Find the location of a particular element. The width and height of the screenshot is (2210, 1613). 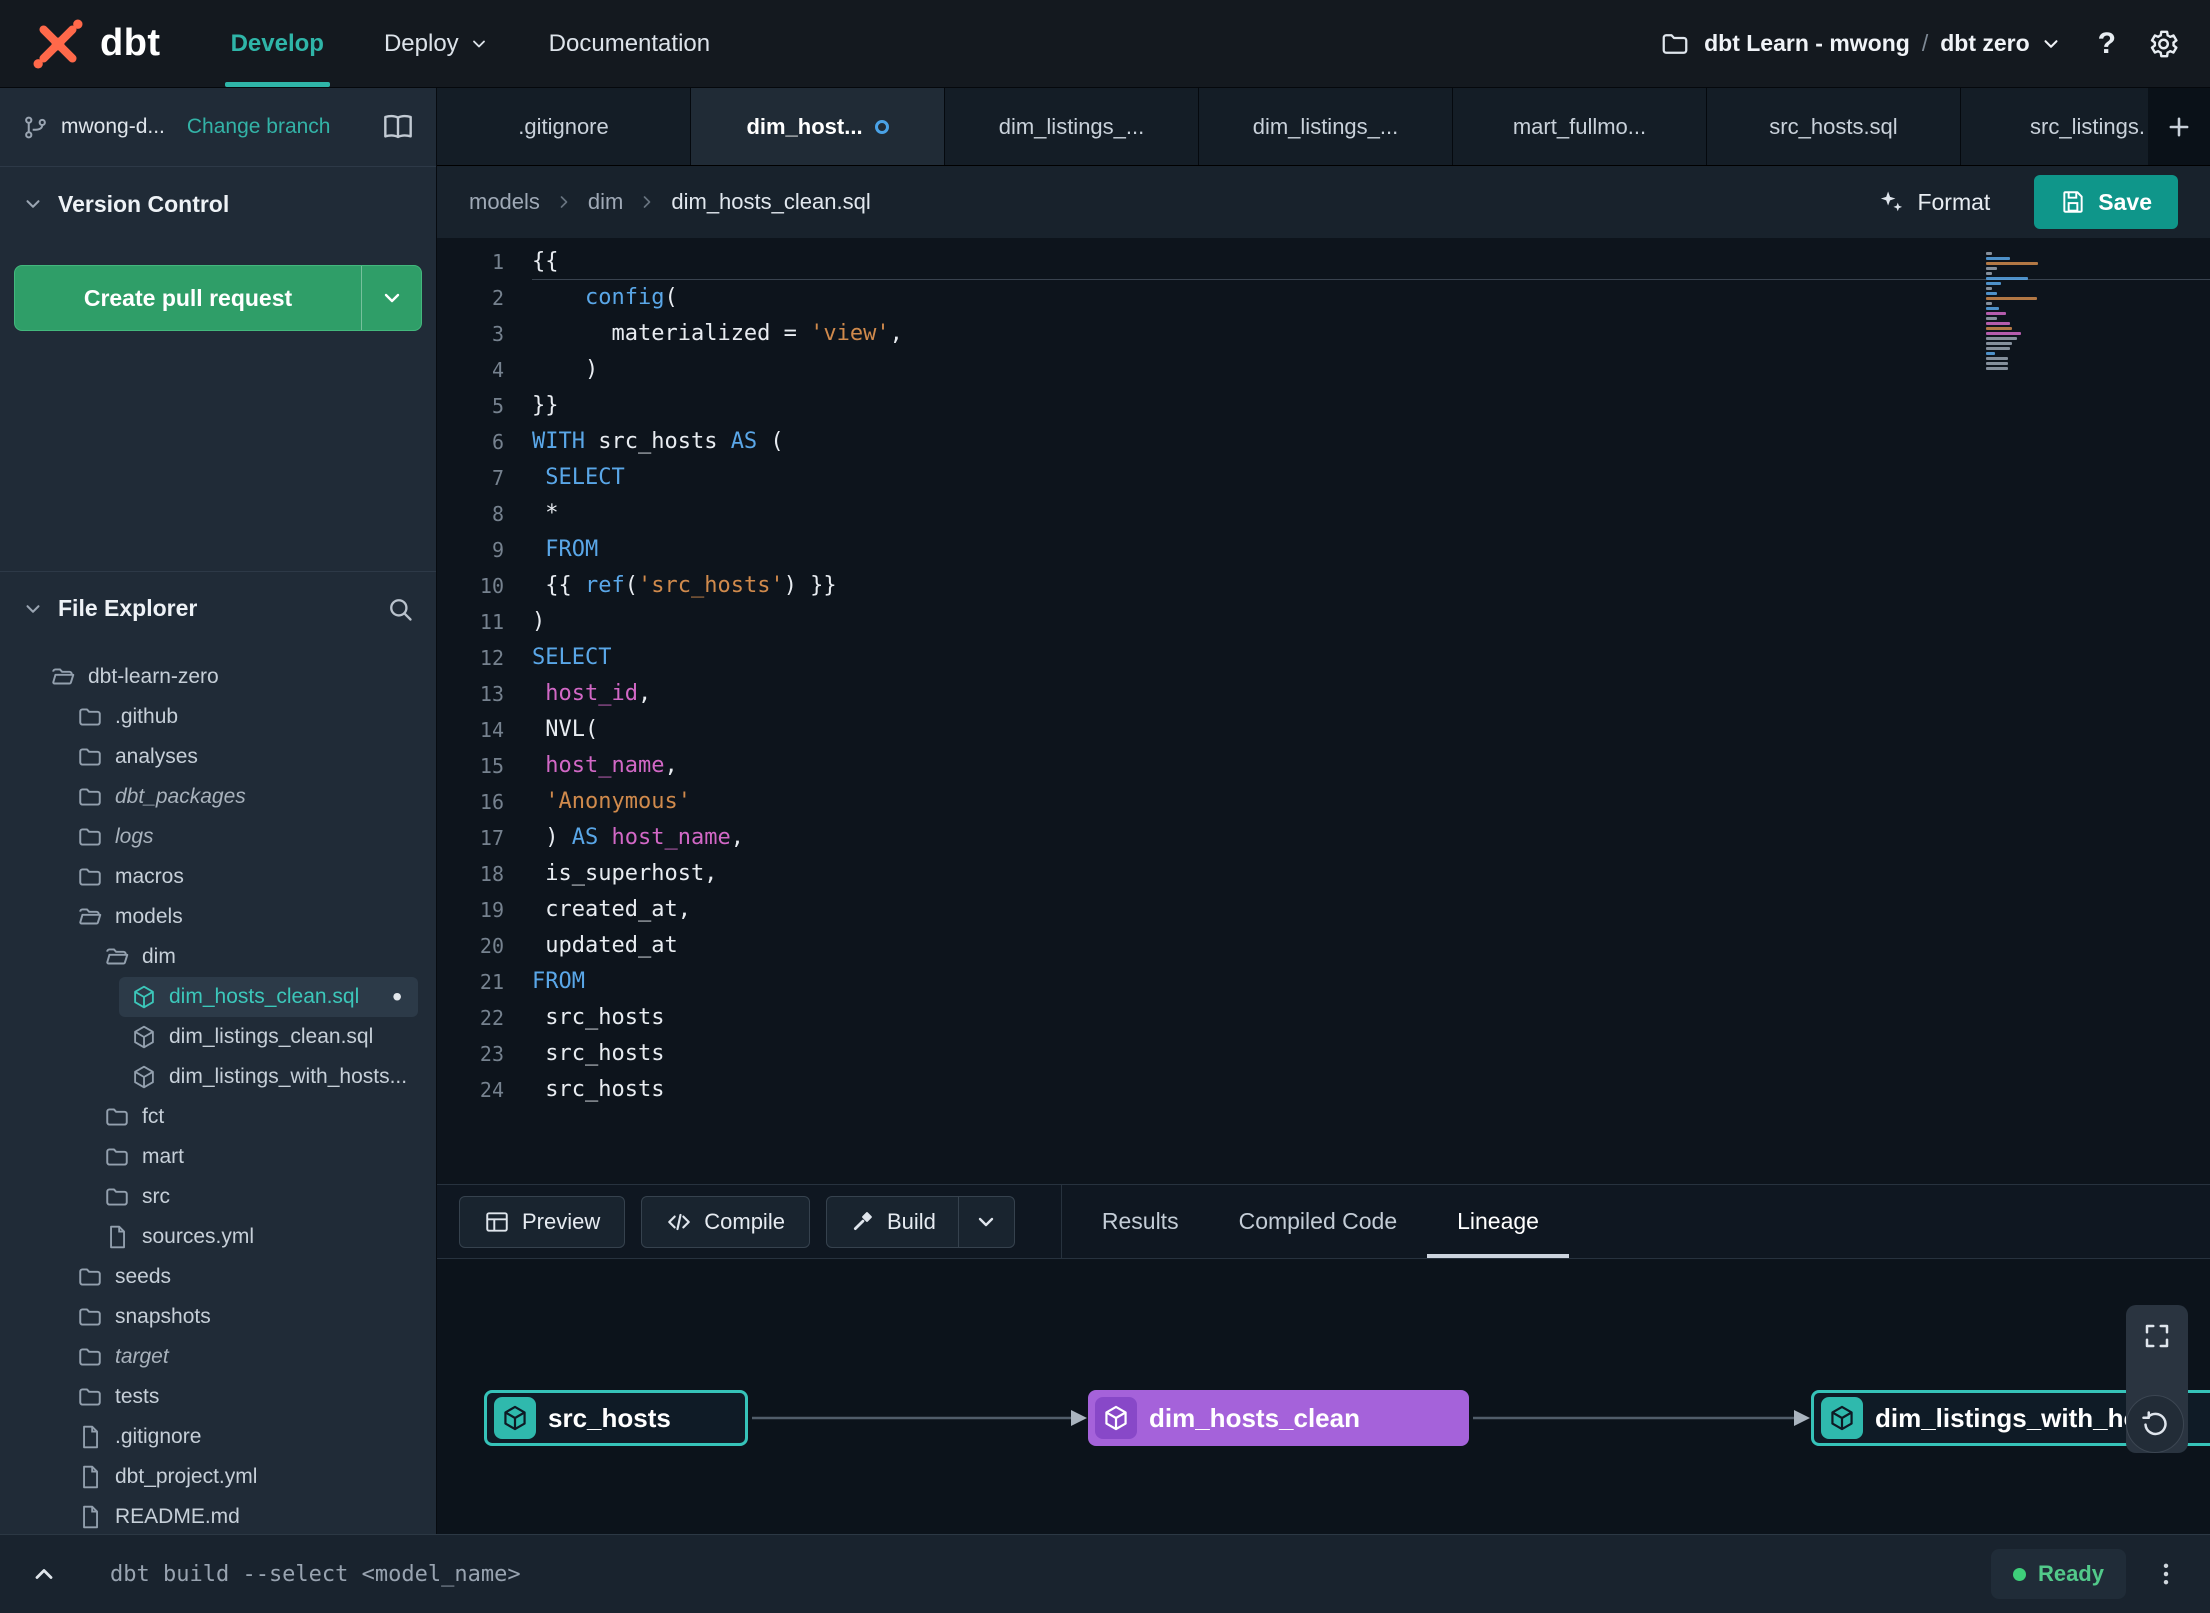

nav-develop: Develop is located at coordinates (277, 43).